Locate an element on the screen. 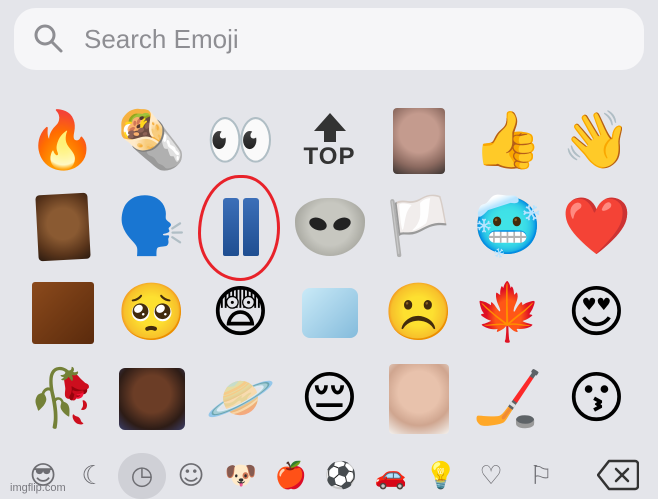  tab-stickers: ☾ is located at coordinates (93, 475).